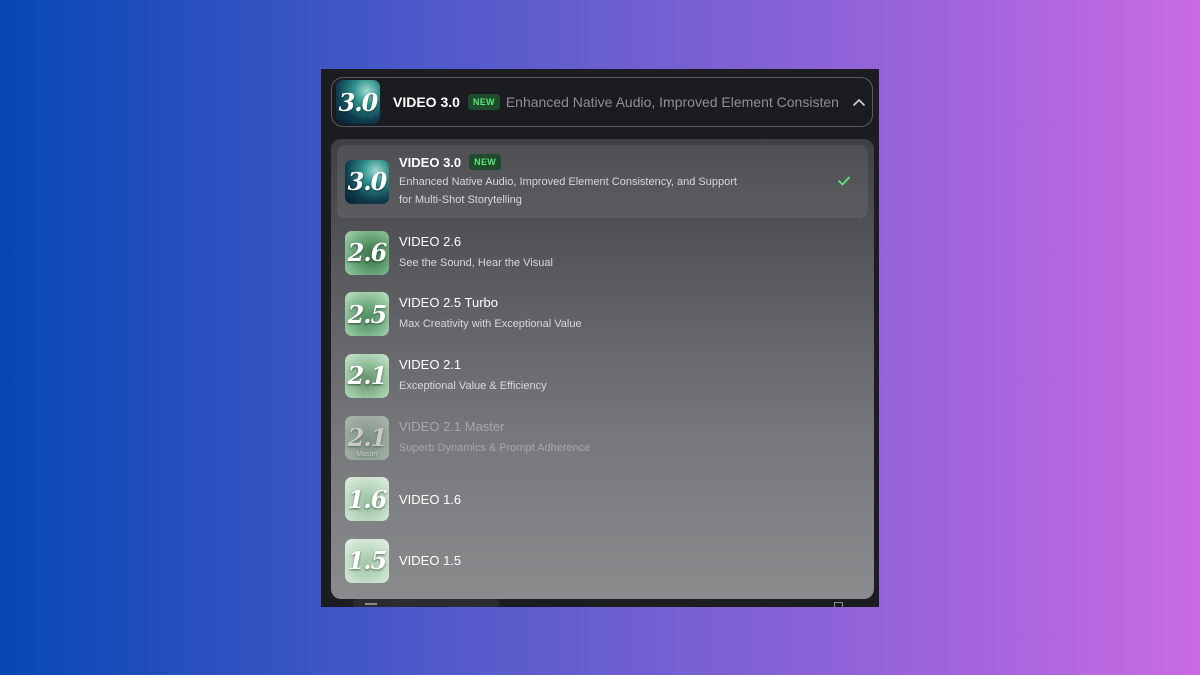  What do you see at coordinates (602, 499) in the screenshot?
I see `model-option-video-1-6: 1.6 VIDEO 1.6` at bounding box center [602, 499].